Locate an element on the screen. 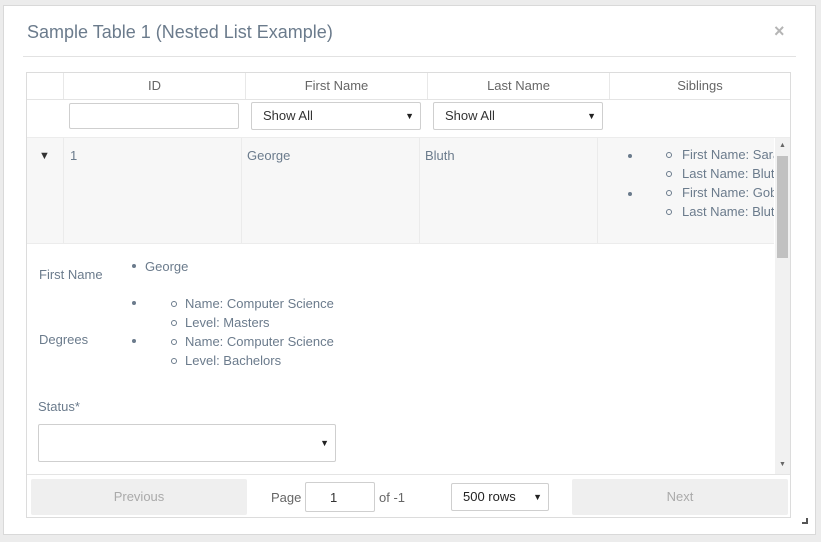  rows-per-page-select: 500 rows ▼ is located at coordinates (500, 497).